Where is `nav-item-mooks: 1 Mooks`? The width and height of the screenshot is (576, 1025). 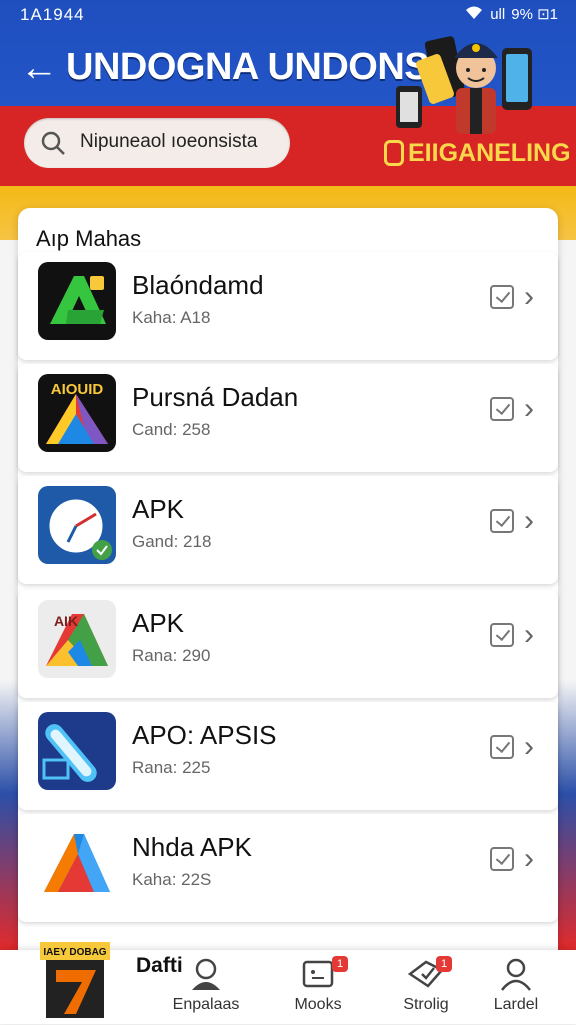
nav-item-mooks: 1 Mooks is located at coordinates (318, 988).